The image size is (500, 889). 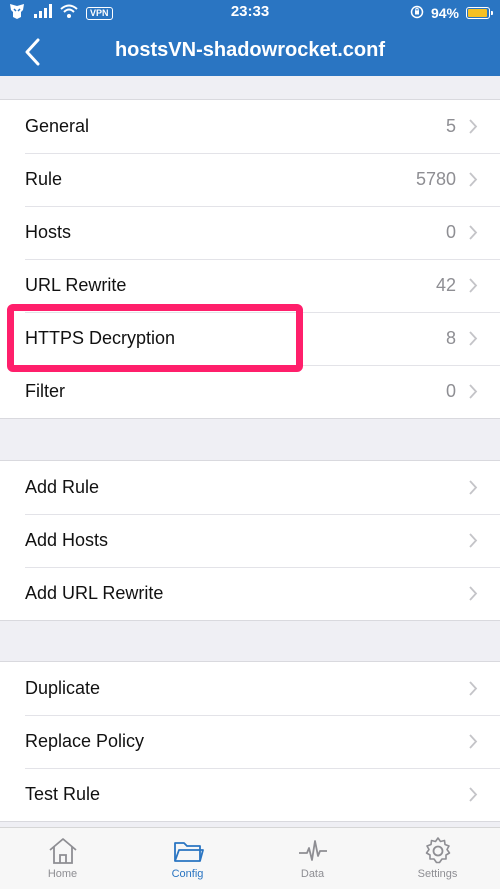 What do you see at coordinates (62, 851) in the screenshot?
I see `house-icon` at bounding box center [62, 851].